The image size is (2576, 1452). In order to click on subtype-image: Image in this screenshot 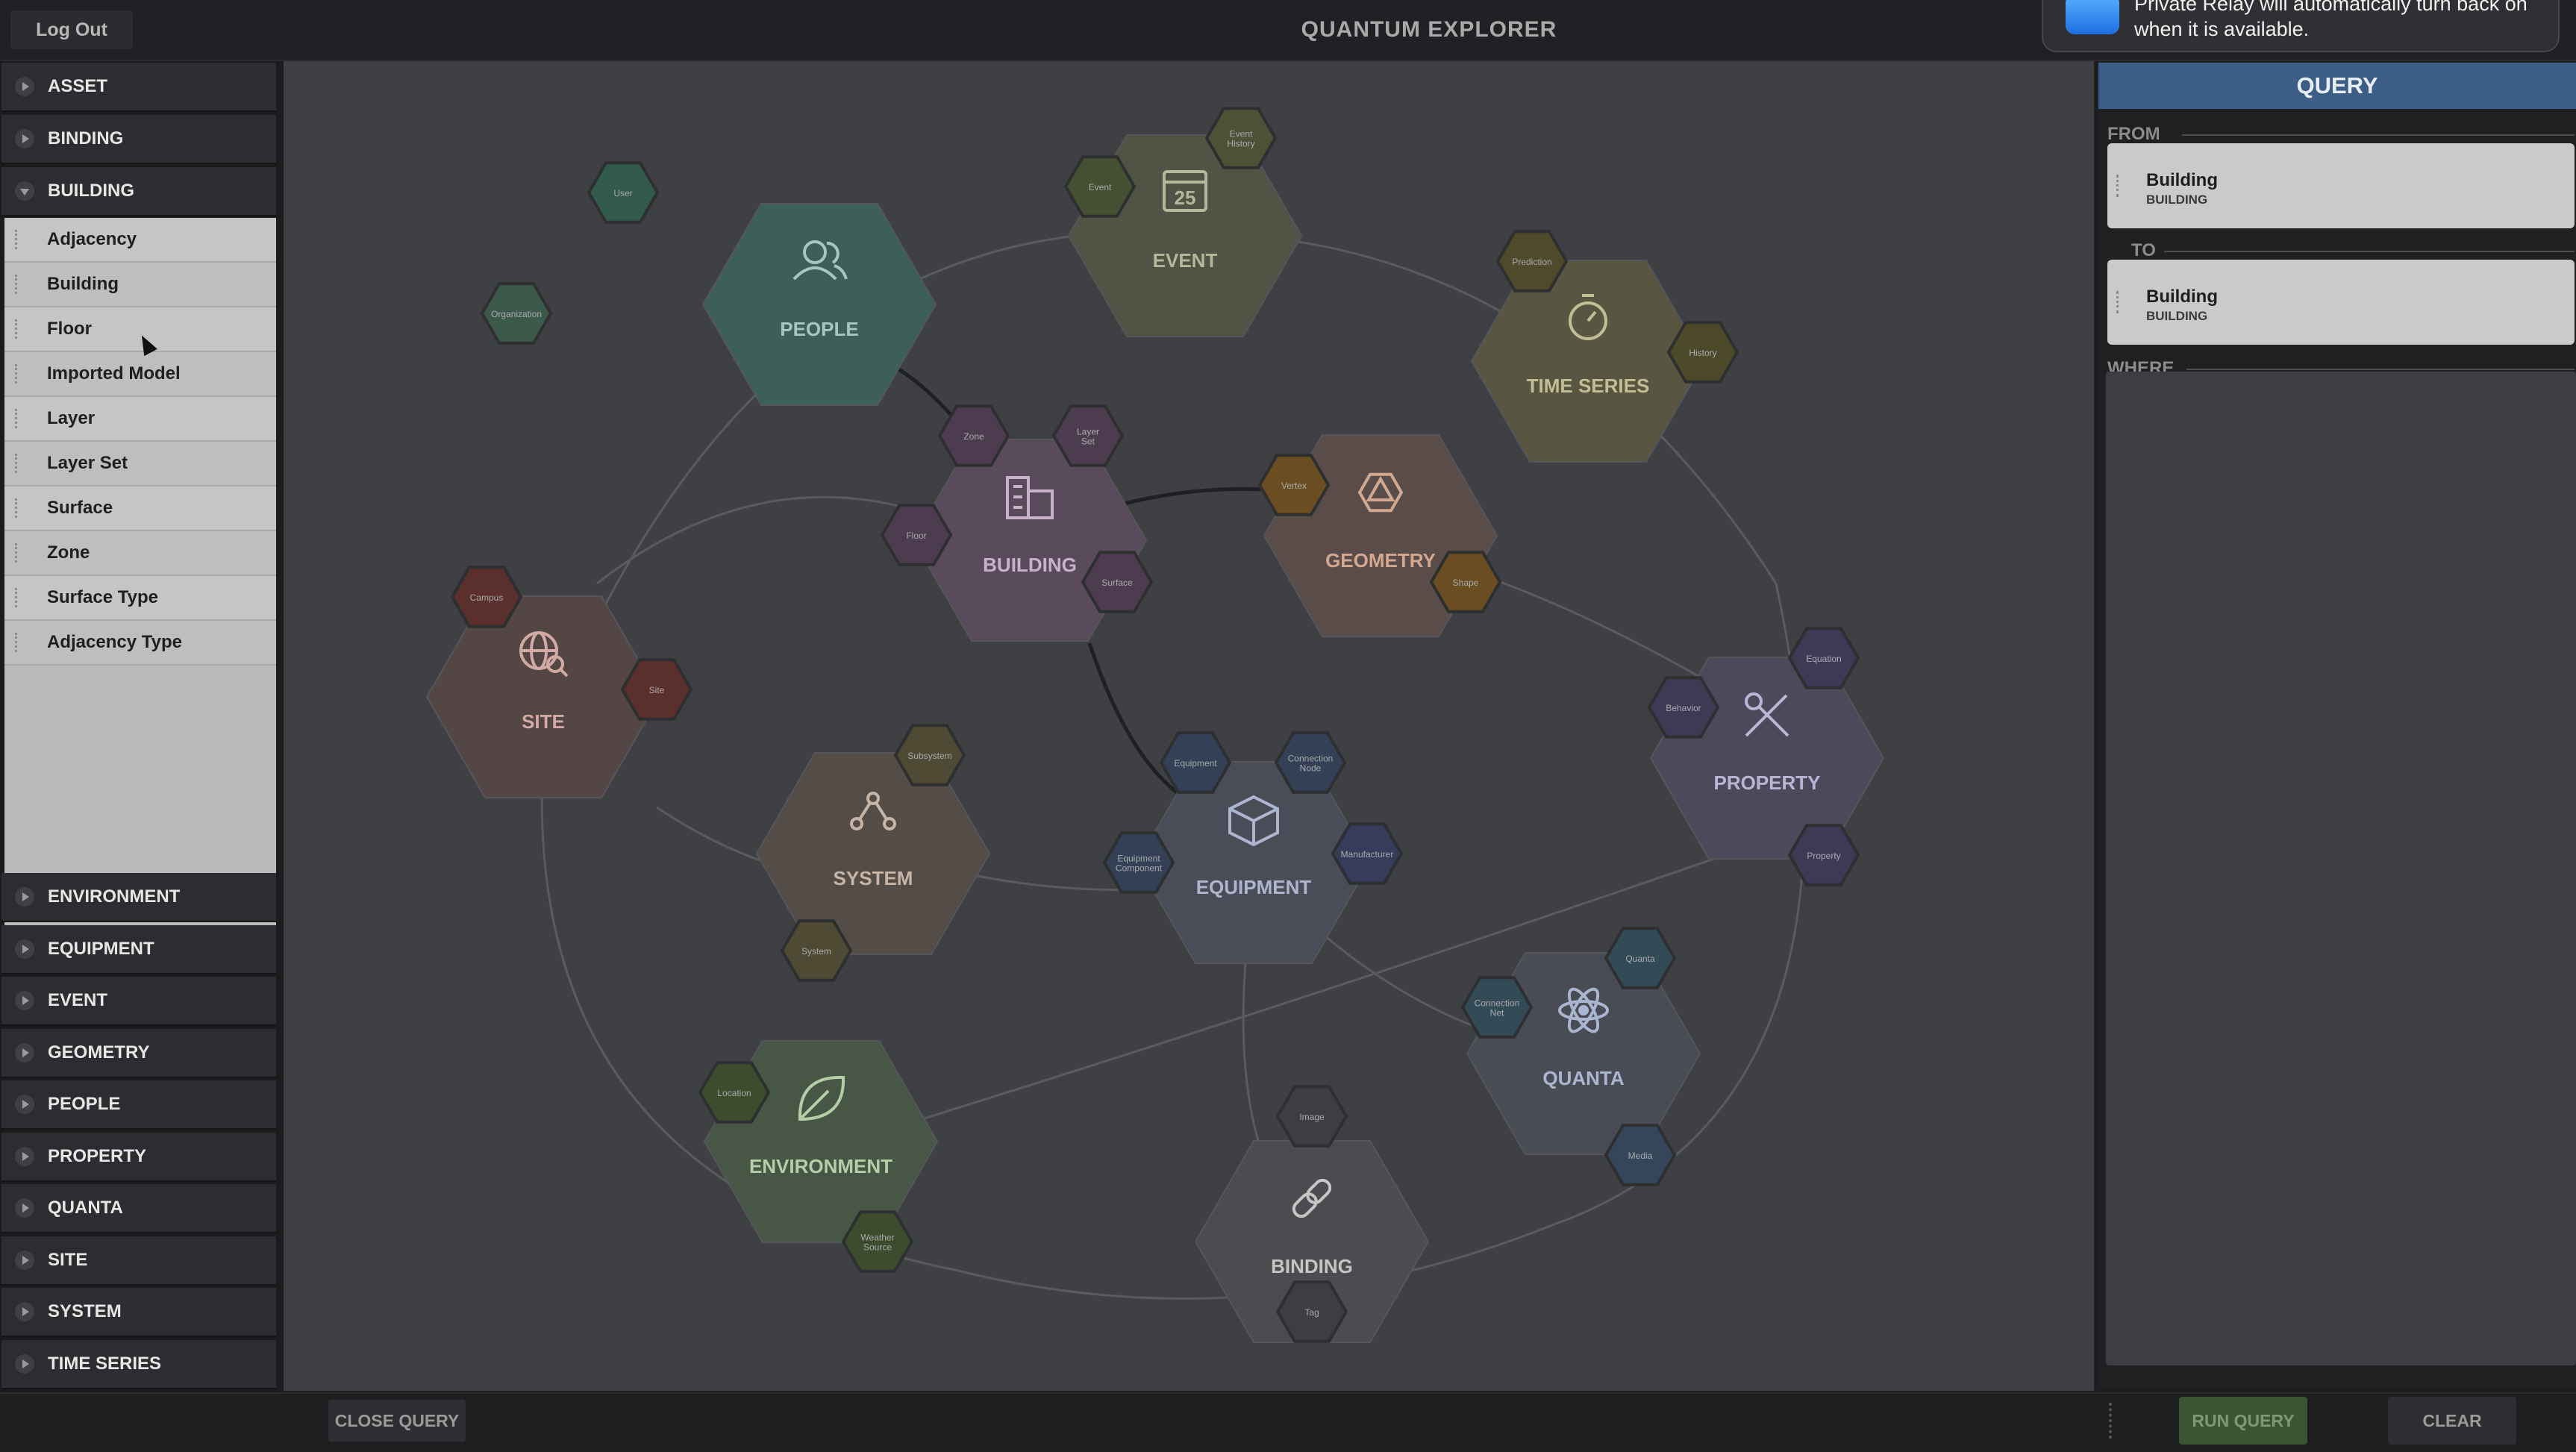, I will do `click(1311, 1116)`.